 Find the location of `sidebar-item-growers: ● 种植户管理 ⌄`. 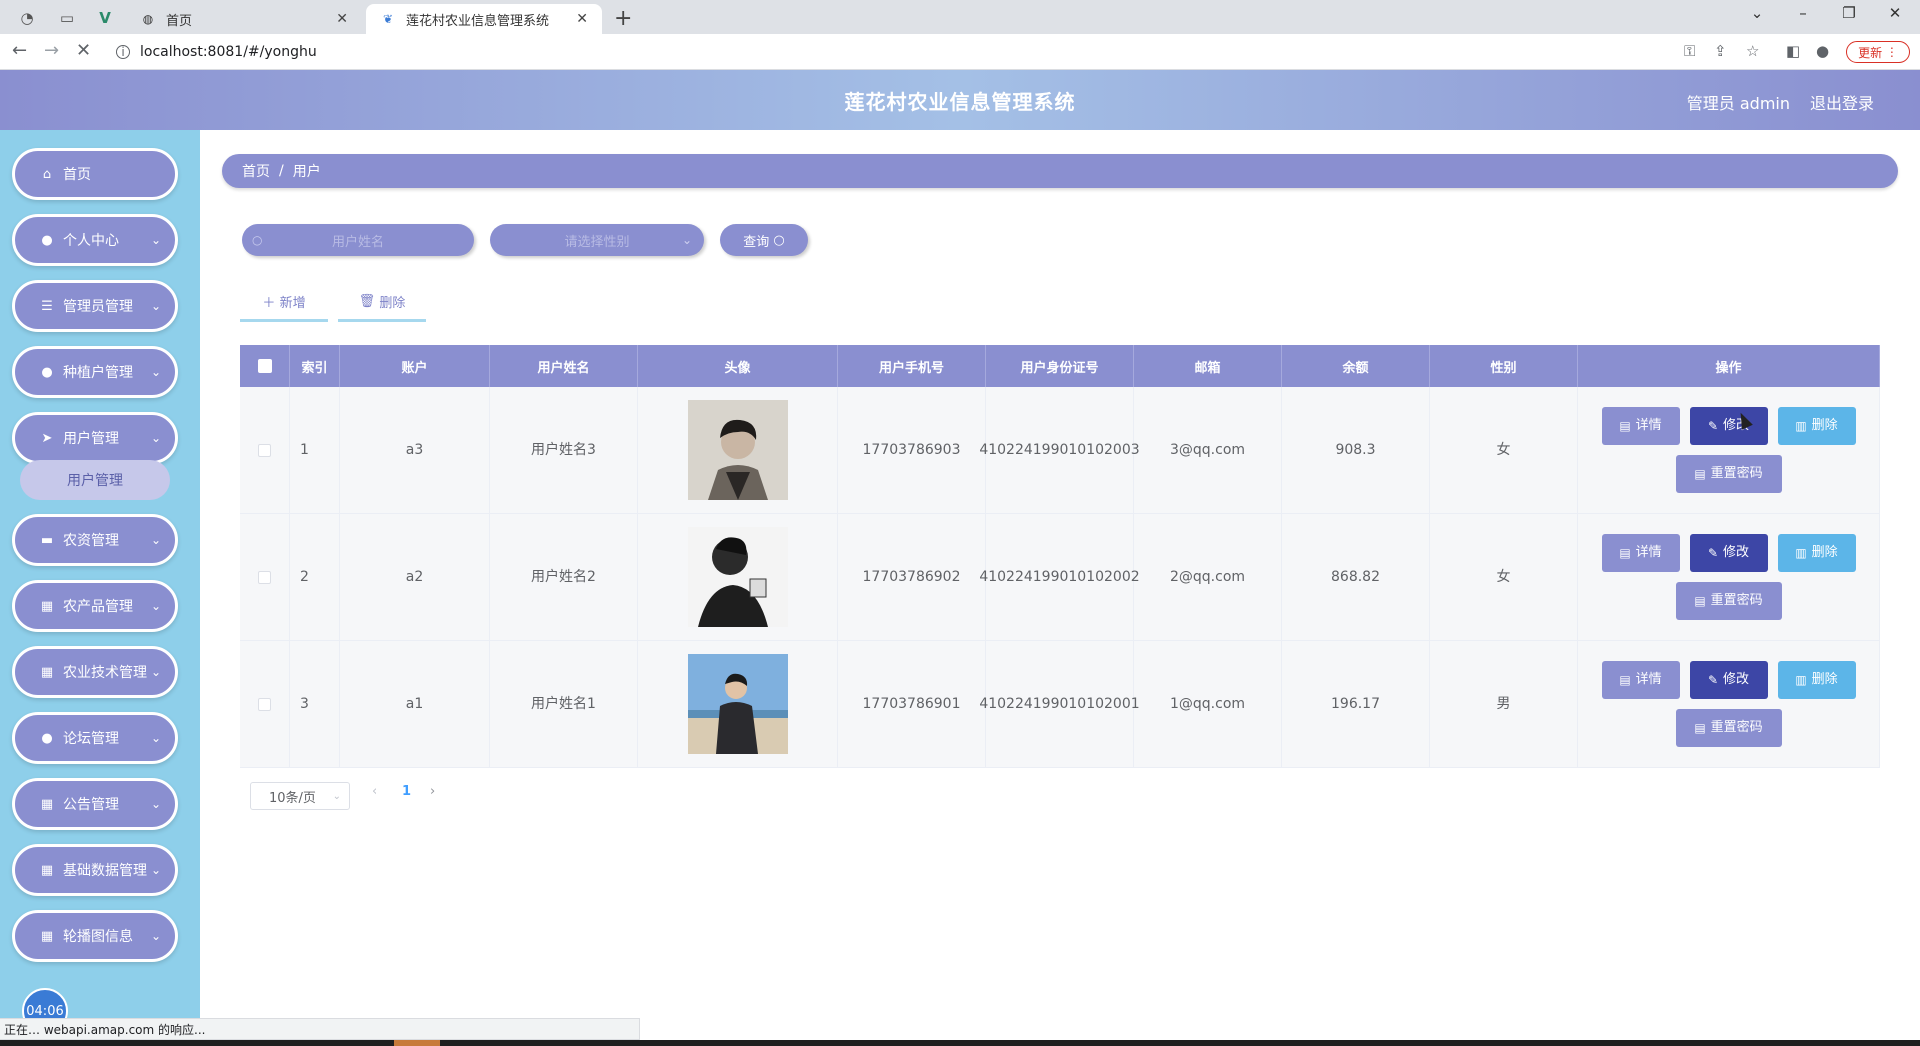

sidebar-item-growers: ● 种植户管理 ⌄ is located at coordinates (95, 372).